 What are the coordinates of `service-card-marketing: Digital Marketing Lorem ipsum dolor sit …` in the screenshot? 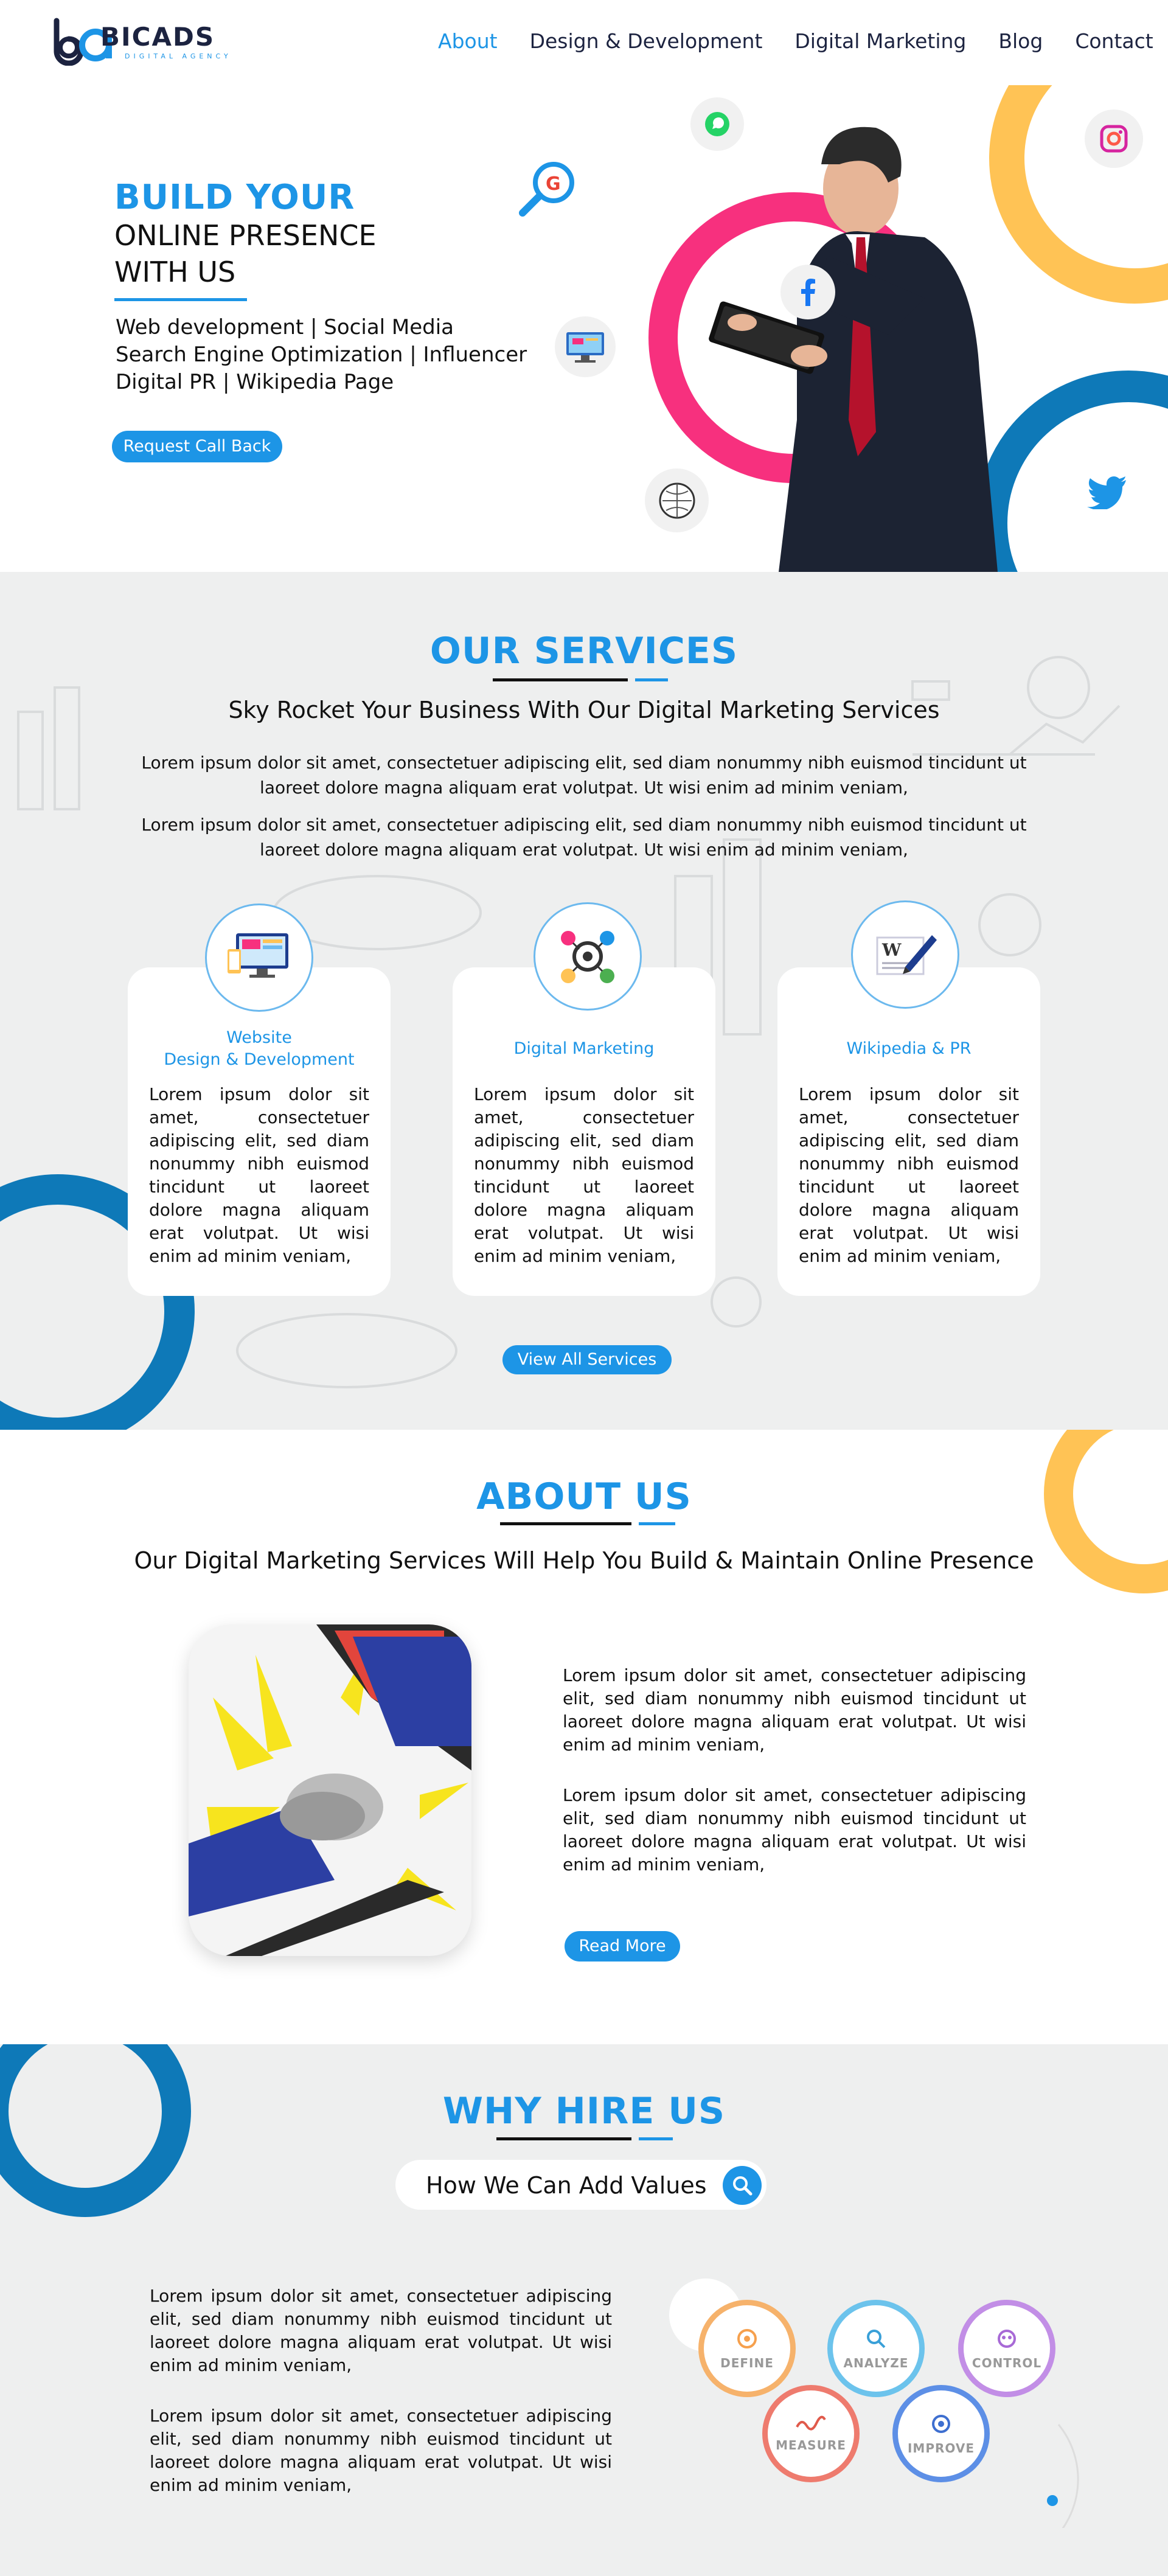 It's located at (584, 1131).